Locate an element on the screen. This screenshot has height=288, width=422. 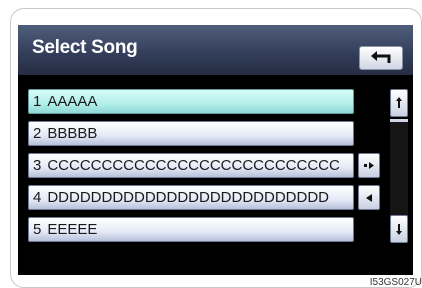
scroll-text-right-button is located at coordinates (369, 165).